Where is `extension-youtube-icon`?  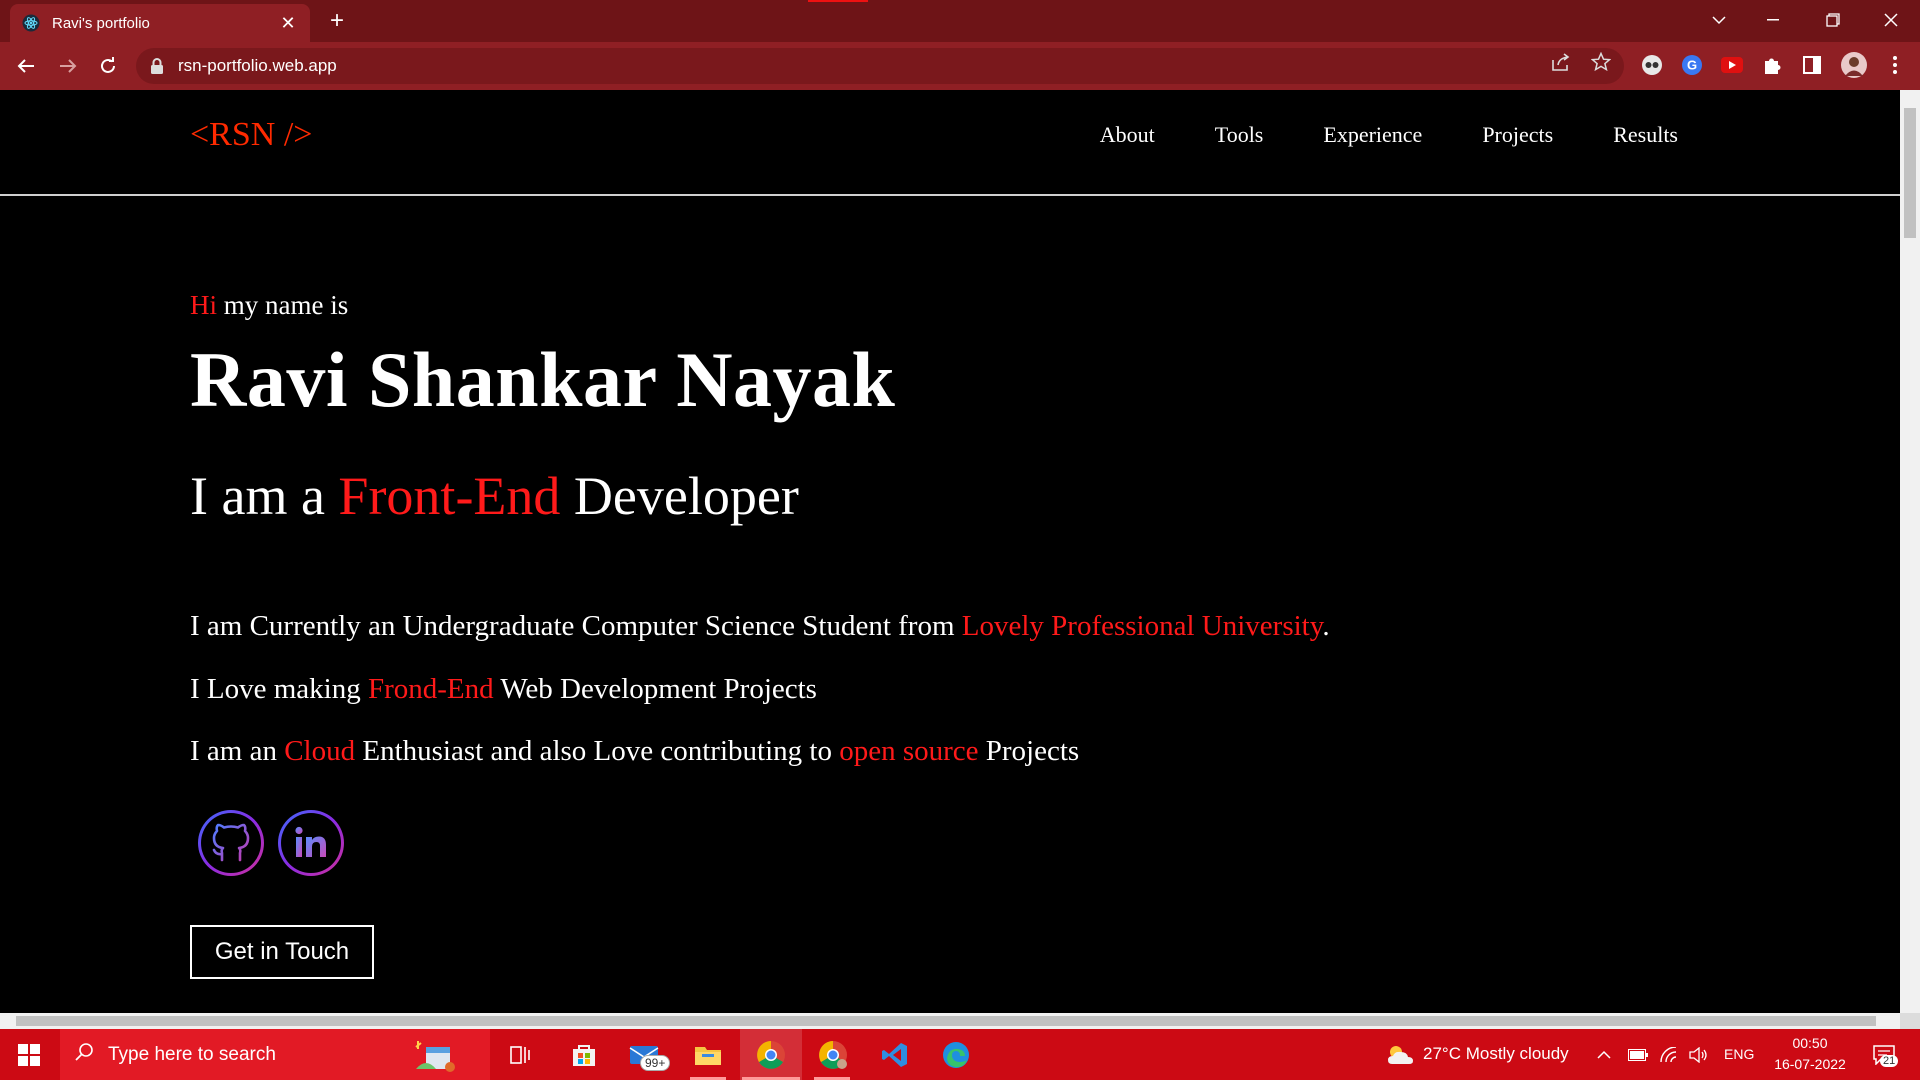 extension-youtube-icon is located at coordinates (1732, 65).